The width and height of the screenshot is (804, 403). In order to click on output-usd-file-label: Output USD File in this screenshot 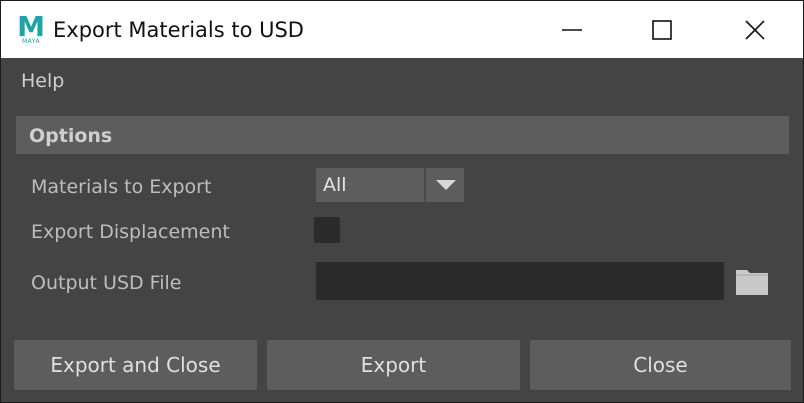, I will do `click(106, 283)`.